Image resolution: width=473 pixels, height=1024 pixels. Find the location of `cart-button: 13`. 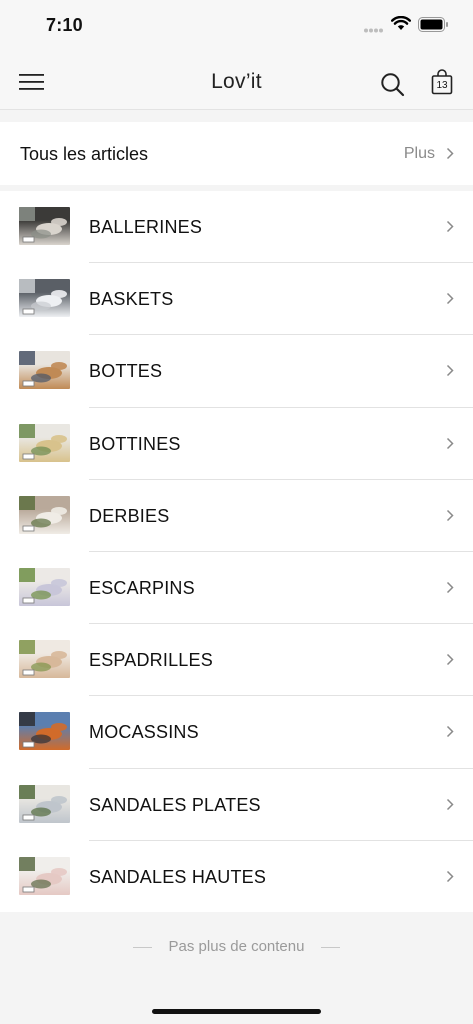

cart-button: 13 is located at coordinates (442, 84).